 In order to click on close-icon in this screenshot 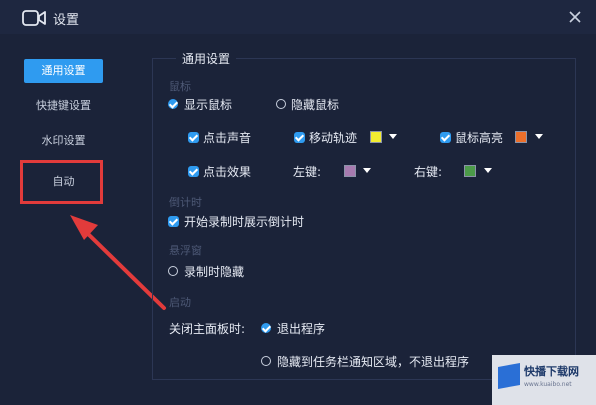, I will do `click(575, 17)`.